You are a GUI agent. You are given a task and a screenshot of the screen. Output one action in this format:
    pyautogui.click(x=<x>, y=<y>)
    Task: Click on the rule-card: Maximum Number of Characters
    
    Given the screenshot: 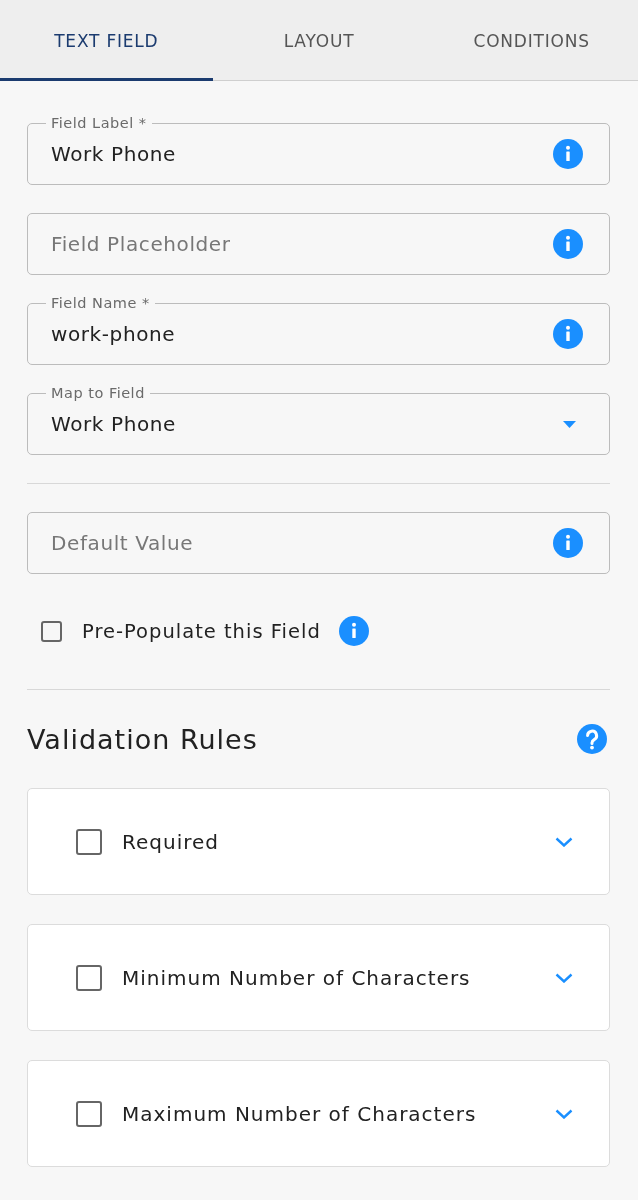 What is the action you would take?
    pyautogui.click(x=318, y=1113)
    